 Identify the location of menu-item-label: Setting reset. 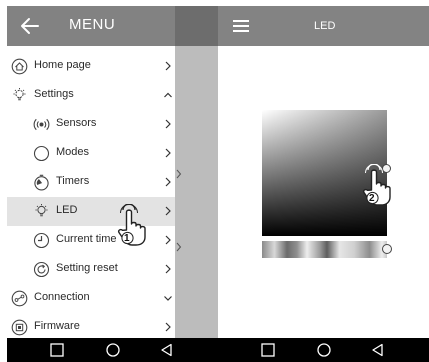
(87, 268).